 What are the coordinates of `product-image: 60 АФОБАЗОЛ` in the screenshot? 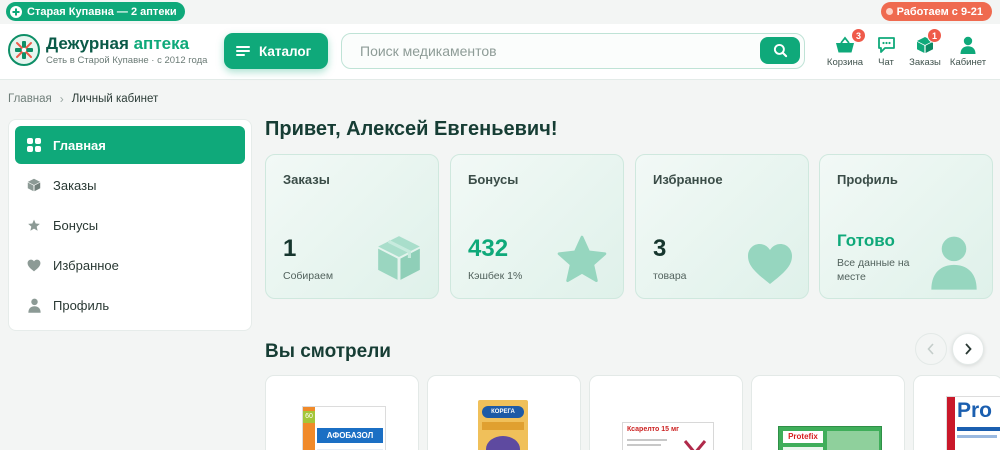 It's located at (344, 428).